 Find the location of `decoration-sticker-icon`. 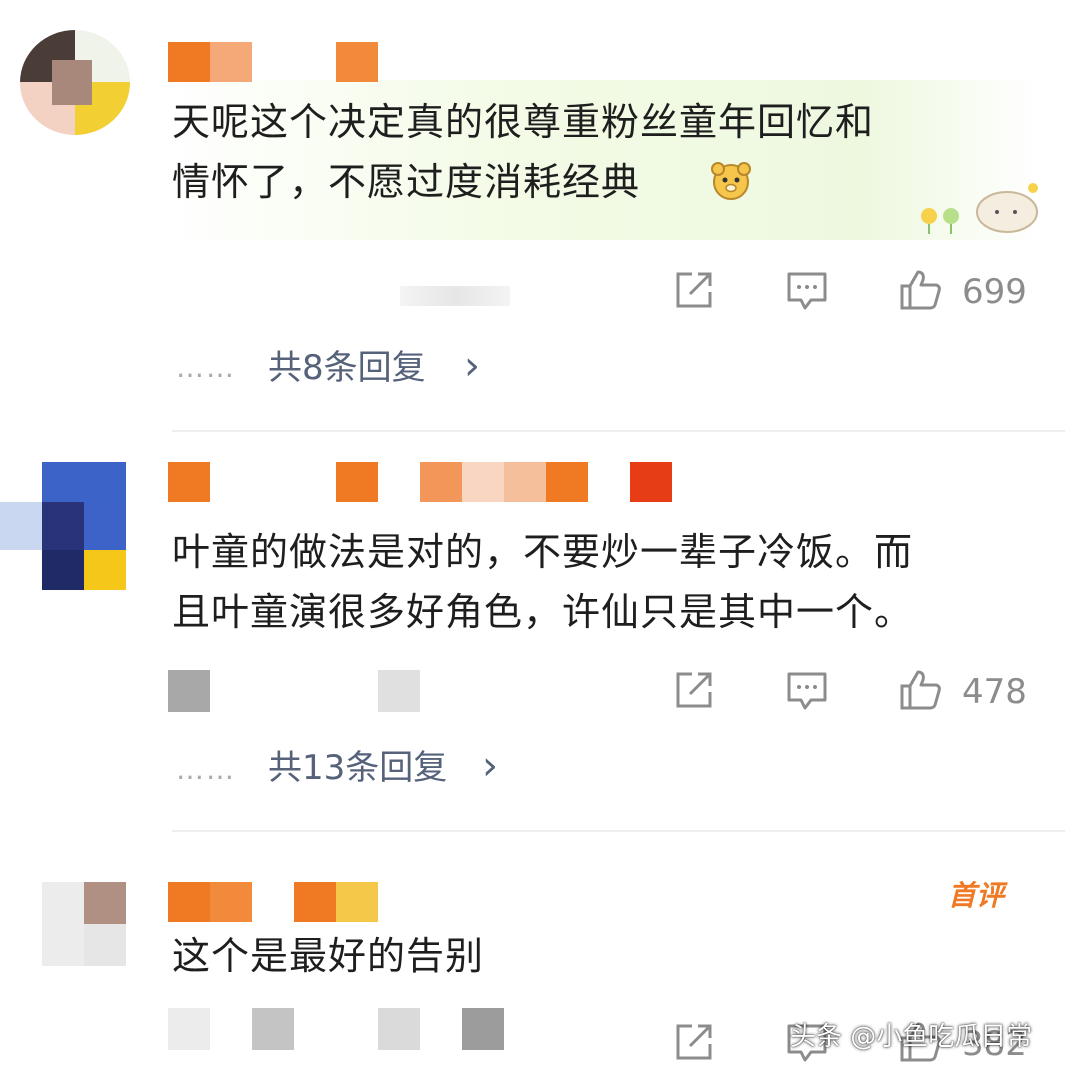

decoration-sticker-icon is located at coordinates (979, 208).